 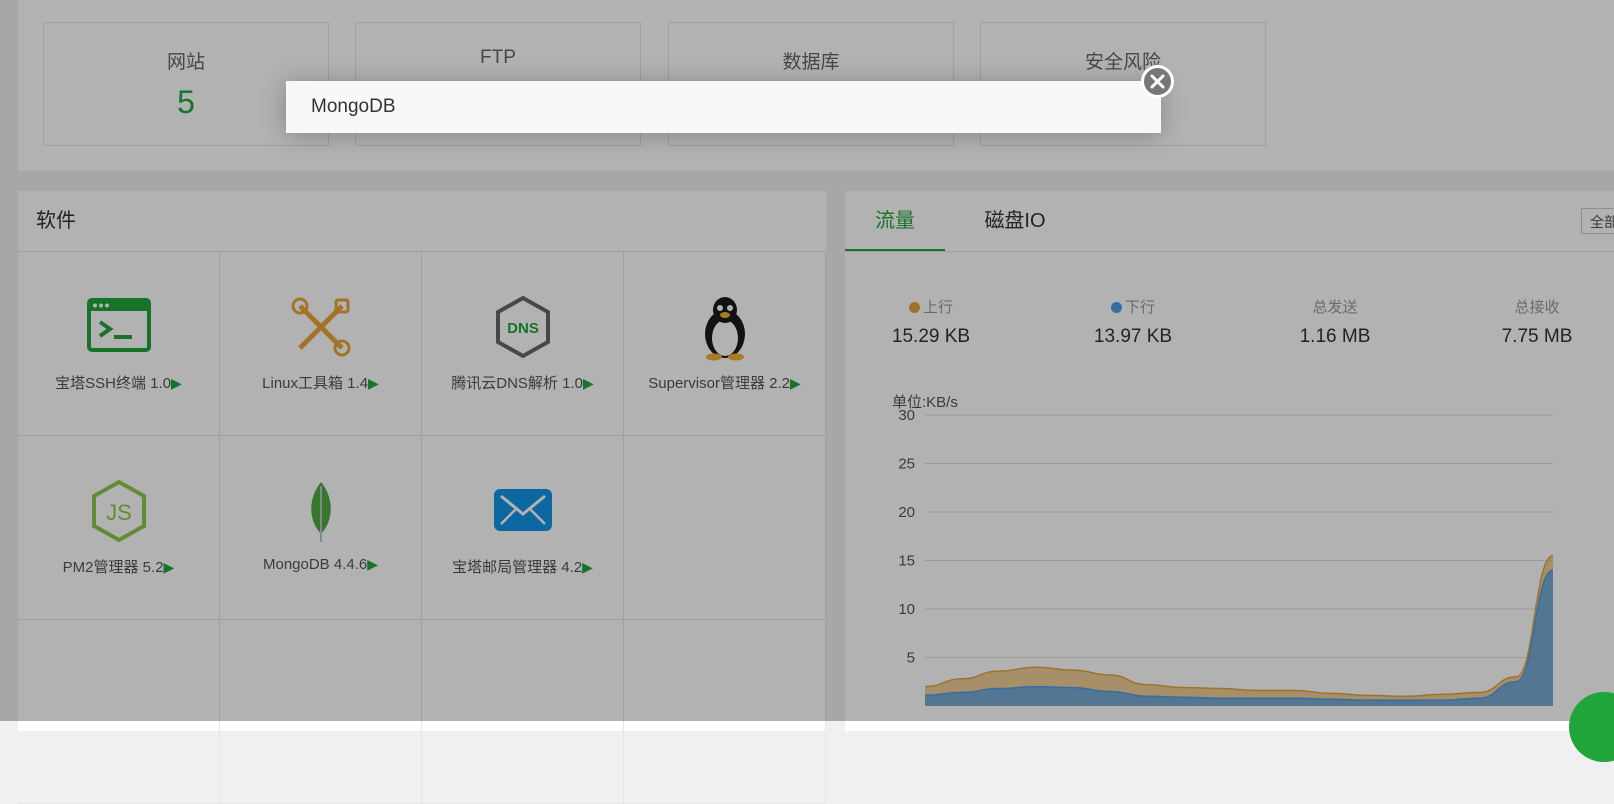 I want to click on close-button, so click(x=1157, y=81).